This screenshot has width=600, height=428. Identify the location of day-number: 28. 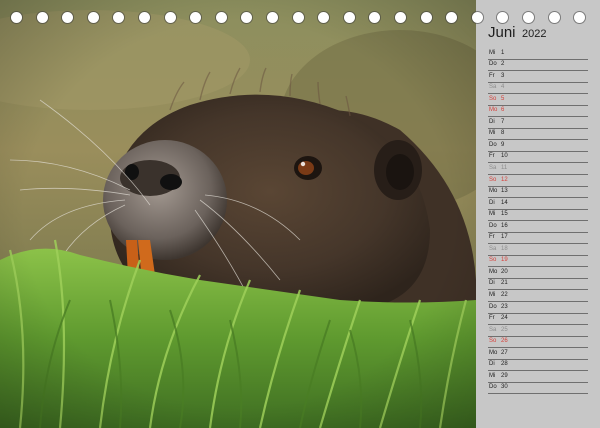
(504, 364).